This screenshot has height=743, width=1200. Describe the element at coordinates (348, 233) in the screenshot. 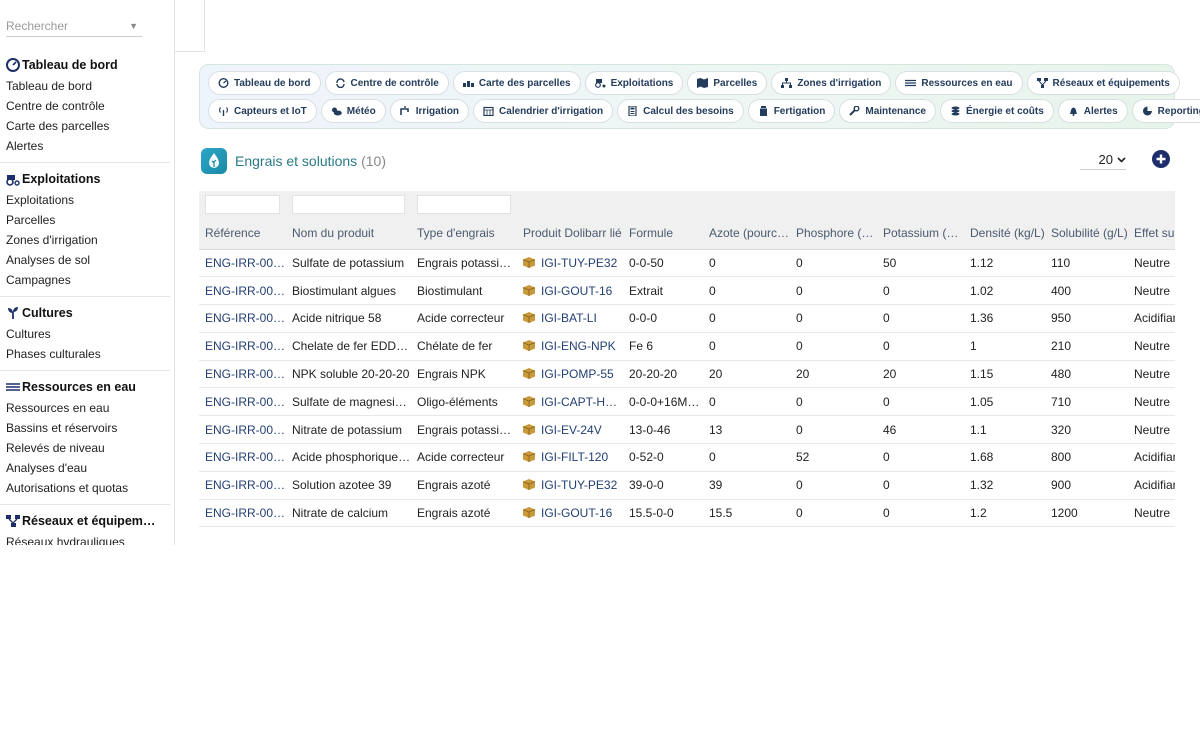

I see `column-header-nom-produit: Nom du produit` at that location.